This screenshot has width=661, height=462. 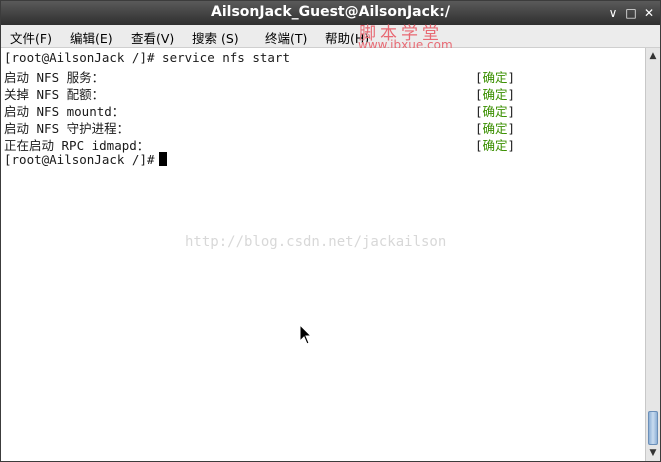 What do you see at coordinates (147, 57) in the screenshot?
I see `prompt-command-line: [root@AilsonJack /]# service nfs start` at bounding box center [147, 57].